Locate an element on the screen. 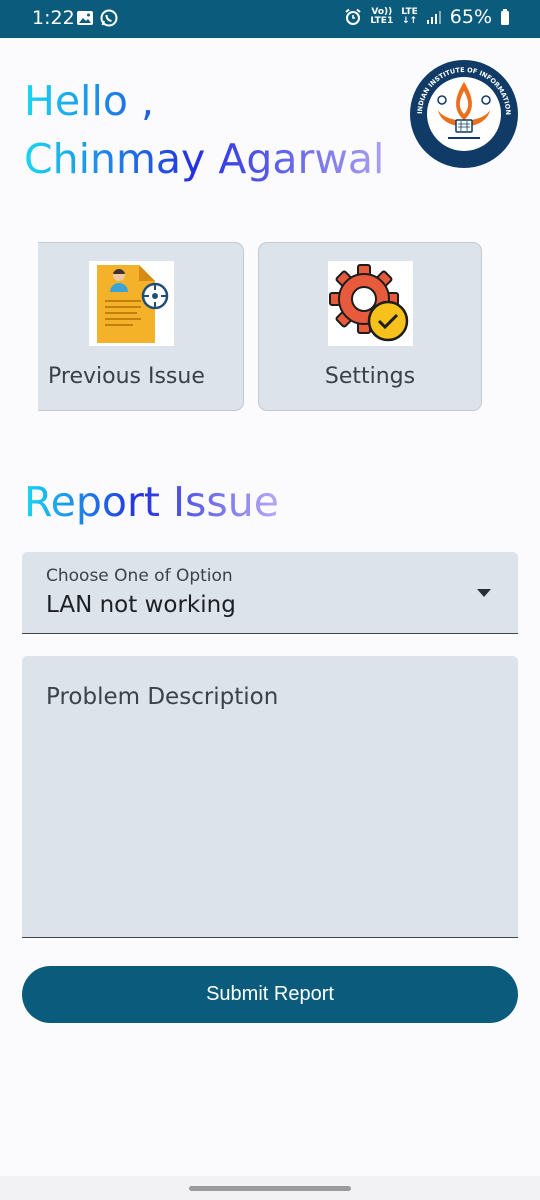  alarm-icon is located at coordinates (353, 16).